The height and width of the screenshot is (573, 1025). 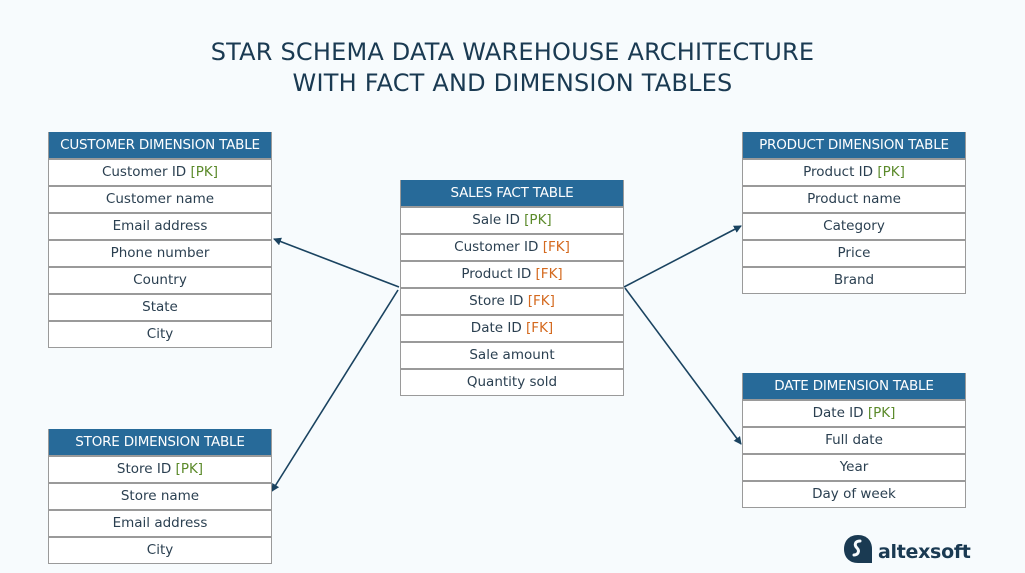 I want to click on table-row: Sale amount, so click(x=512, y=354).